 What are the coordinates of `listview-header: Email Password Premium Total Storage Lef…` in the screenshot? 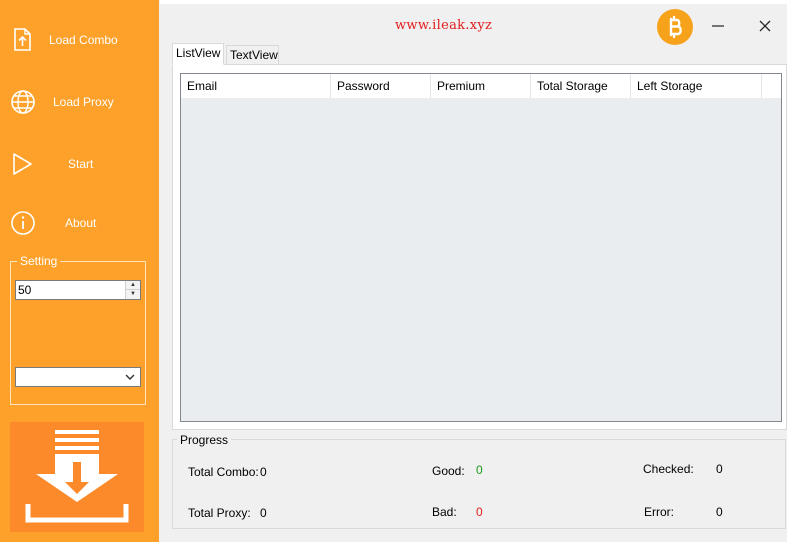 It's located at (481, 86).